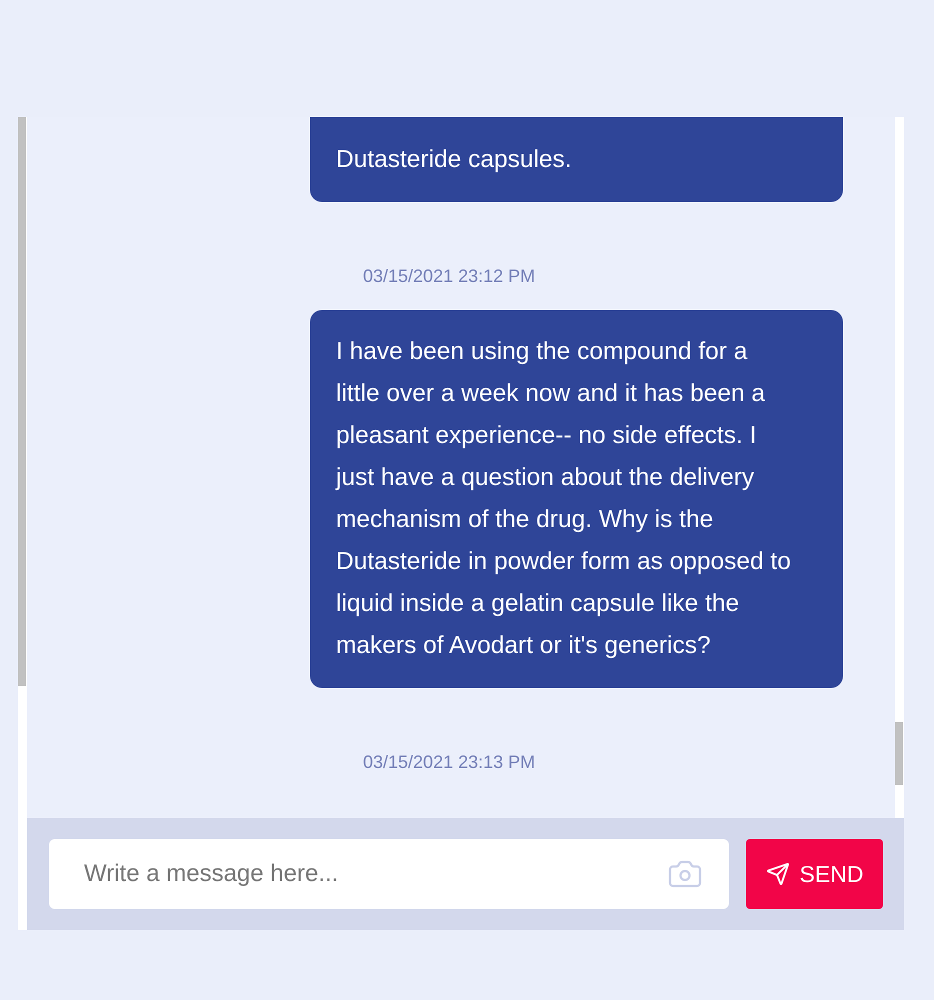 The height and width of the screenshot is (1000, 934). Describe the element at coordinates (778, 874) in the screenshot. I see `send-icon` at that location.